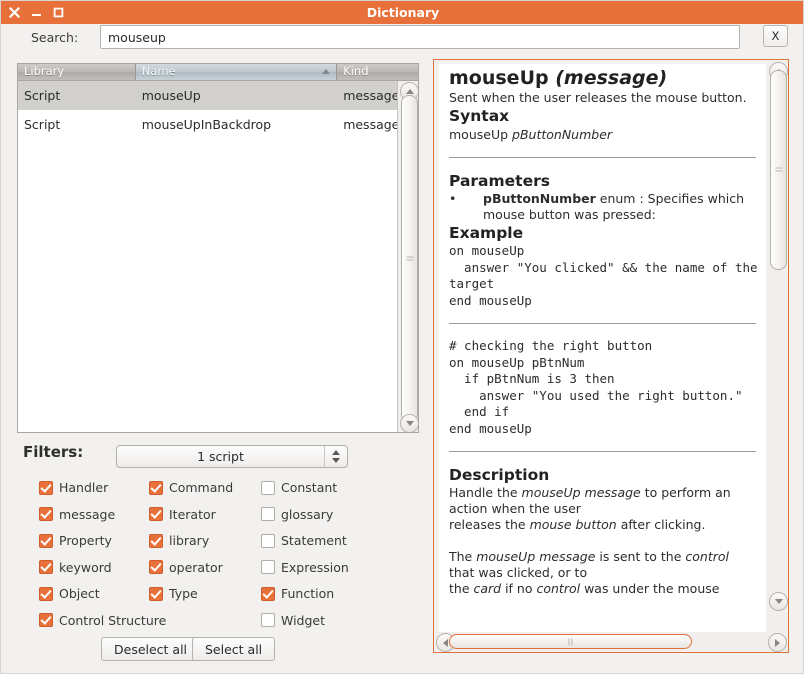  What do you see at coordinates (113, 620) in the screenshot?
I see `filter-label: Control Structure` at bounding box center [113, 620].